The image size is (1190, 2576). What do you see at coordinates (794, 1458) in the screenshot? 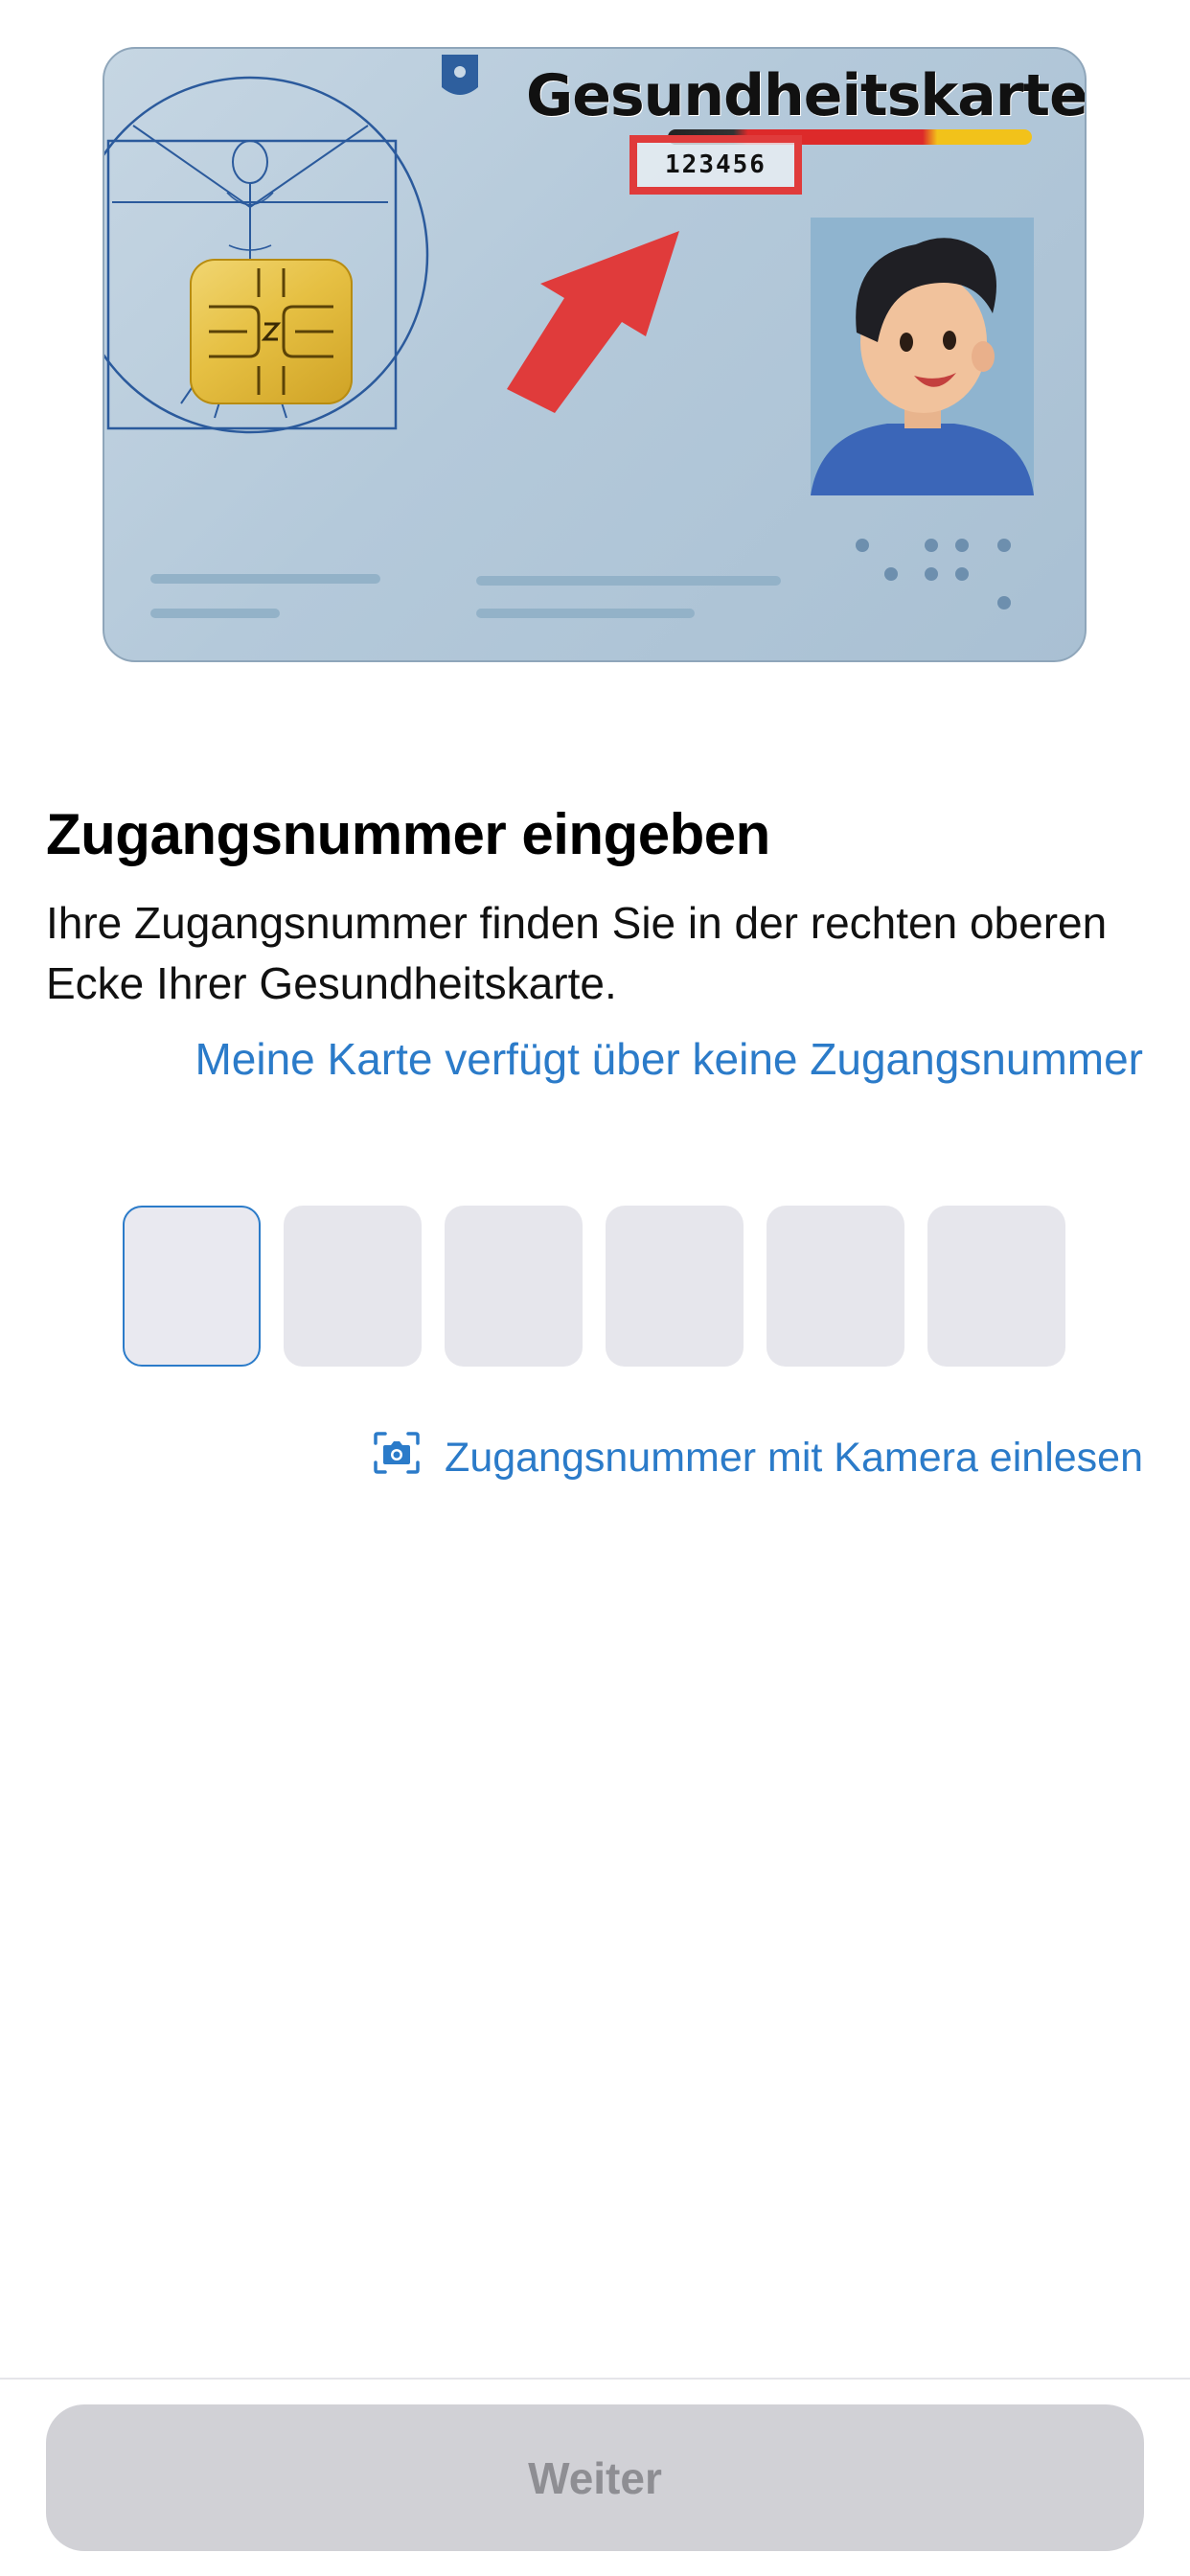
I see `scan-with-camera-label: Zugangsnummer mit Kamera einlesen` at bounding box center [794, 1458].